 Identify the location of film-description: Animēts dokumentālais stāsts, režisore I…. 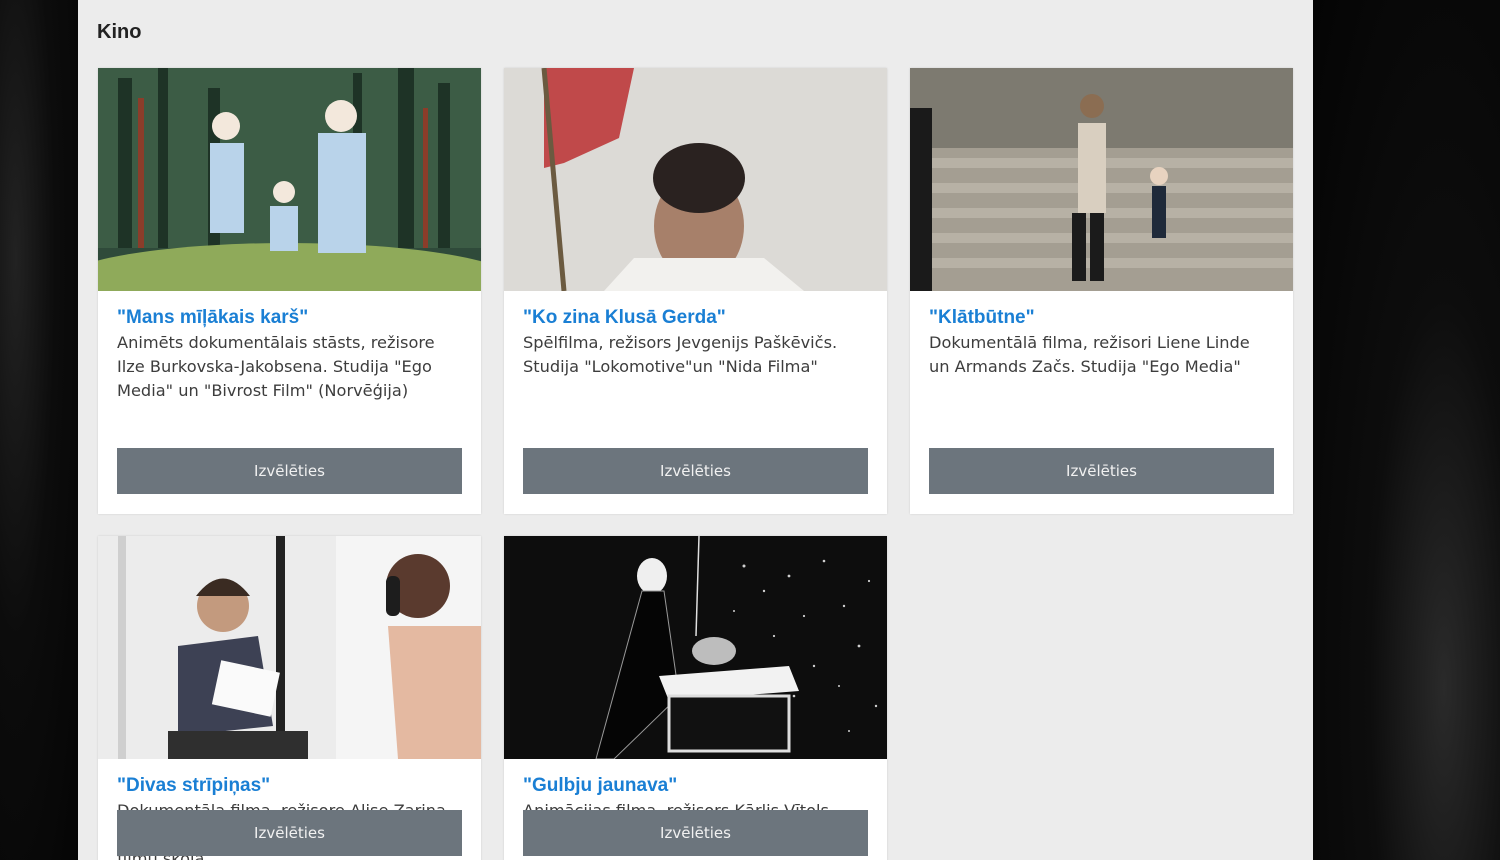
(276, 366).